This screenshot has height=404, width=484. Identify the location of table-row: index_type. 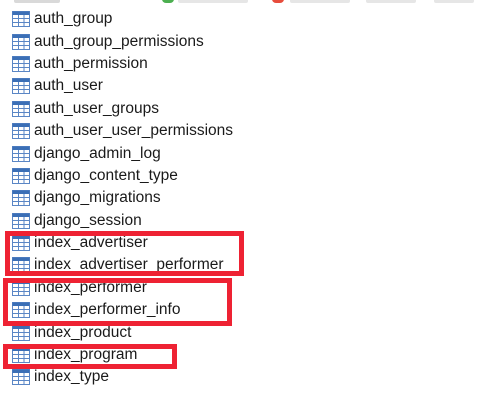
(242, 377).